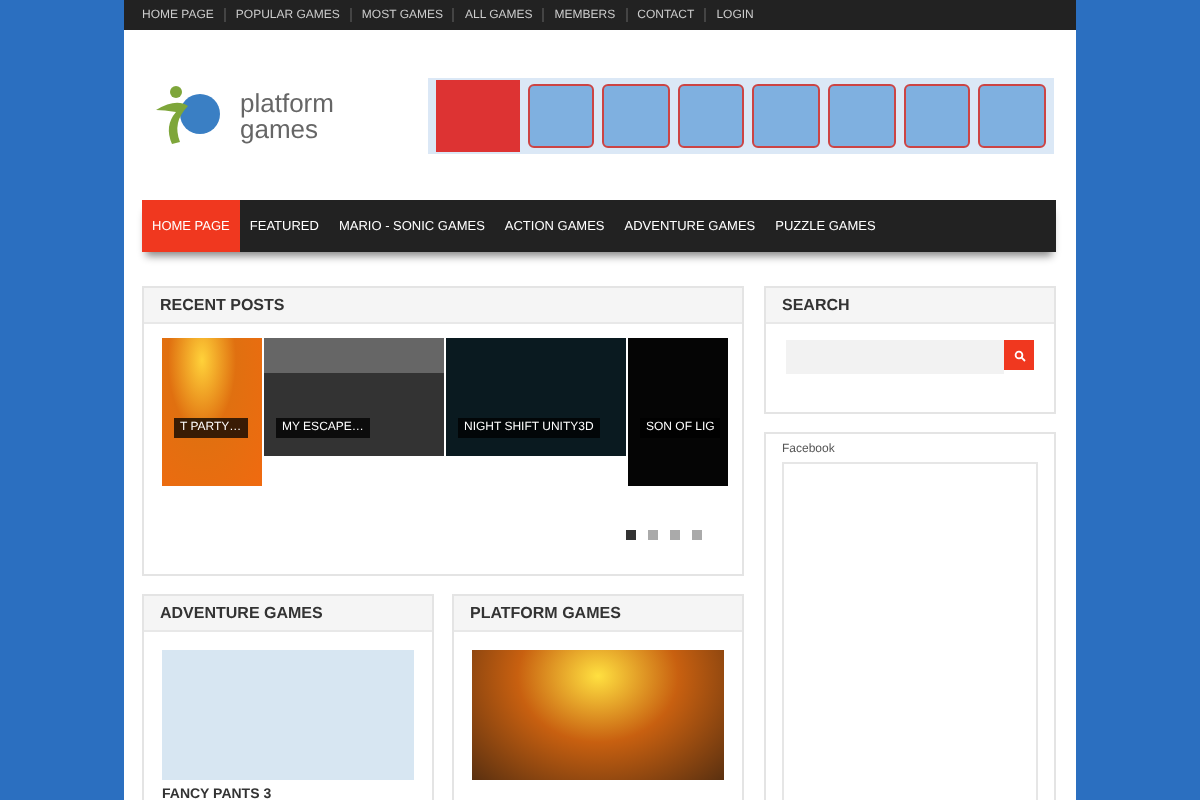  Describe the element at coordinates (287, 128) in the screenshot. I see `logo-text: games` at that location.